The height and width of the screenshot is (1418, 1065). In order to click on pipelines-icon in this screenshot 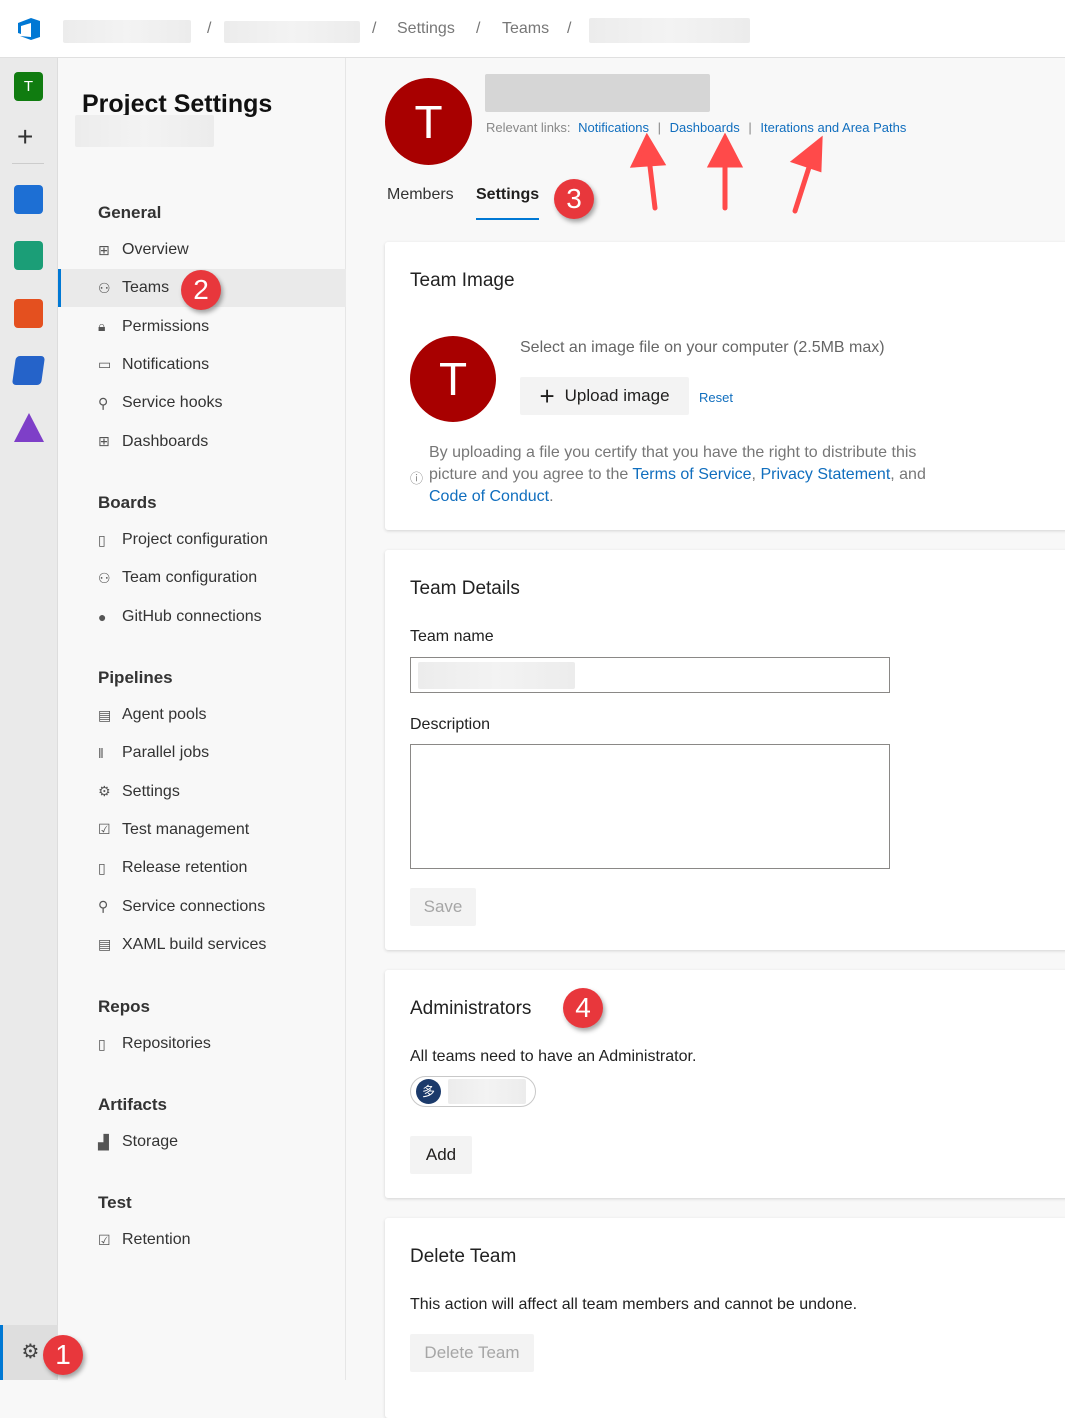, I will do `click(28, 370)`.